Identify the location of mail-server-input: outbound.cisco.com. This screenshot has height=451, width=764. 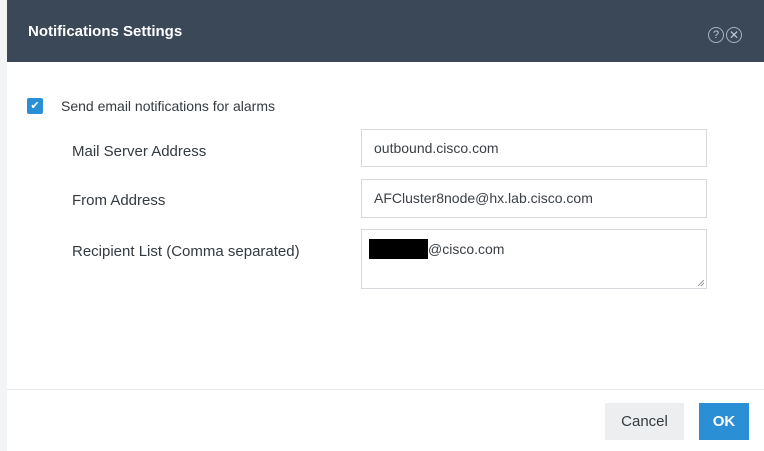
(534, 148).